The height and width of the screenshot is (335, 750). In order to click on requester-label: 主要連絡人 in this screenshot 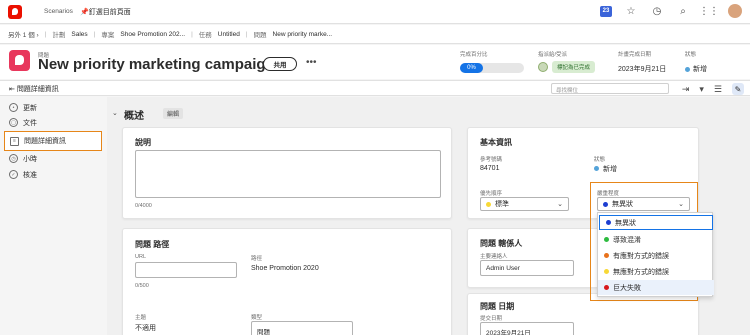, I will do `click(494, 257)`.